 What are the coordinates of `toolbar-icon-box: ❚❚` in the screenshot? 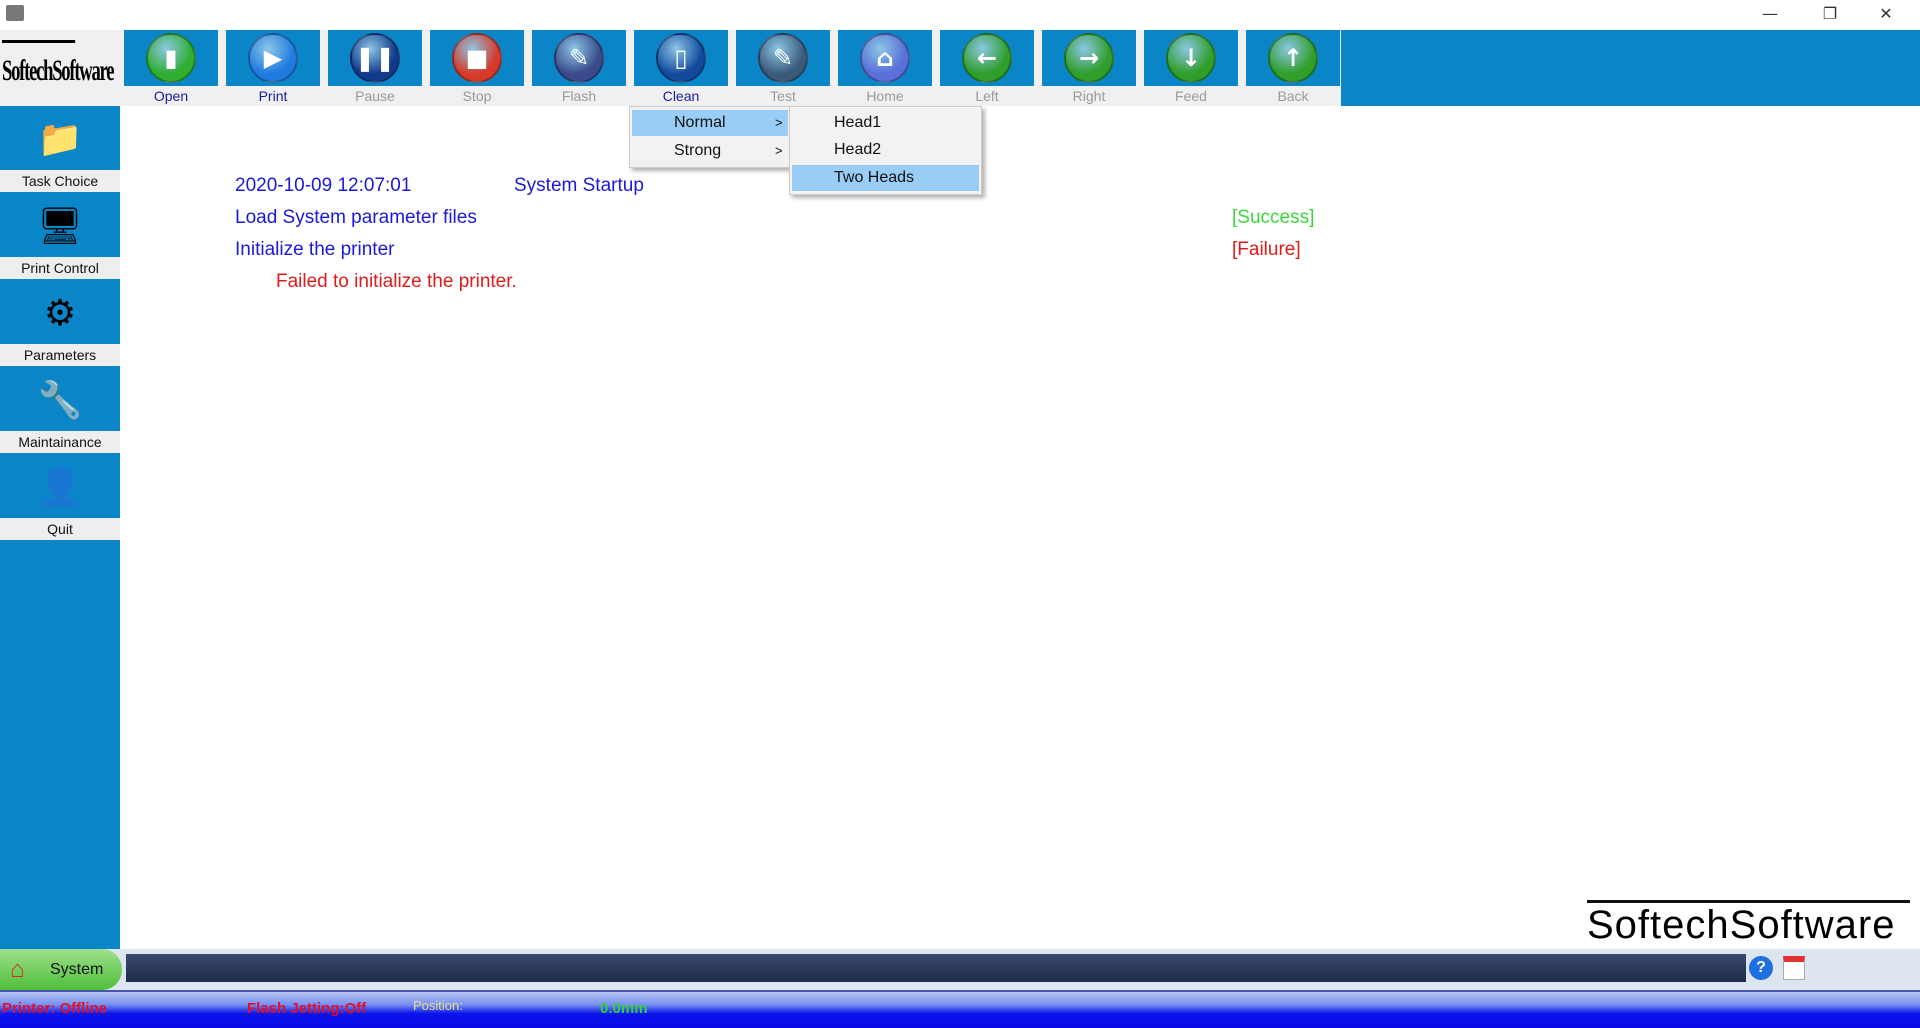 It's located at (375, 58).